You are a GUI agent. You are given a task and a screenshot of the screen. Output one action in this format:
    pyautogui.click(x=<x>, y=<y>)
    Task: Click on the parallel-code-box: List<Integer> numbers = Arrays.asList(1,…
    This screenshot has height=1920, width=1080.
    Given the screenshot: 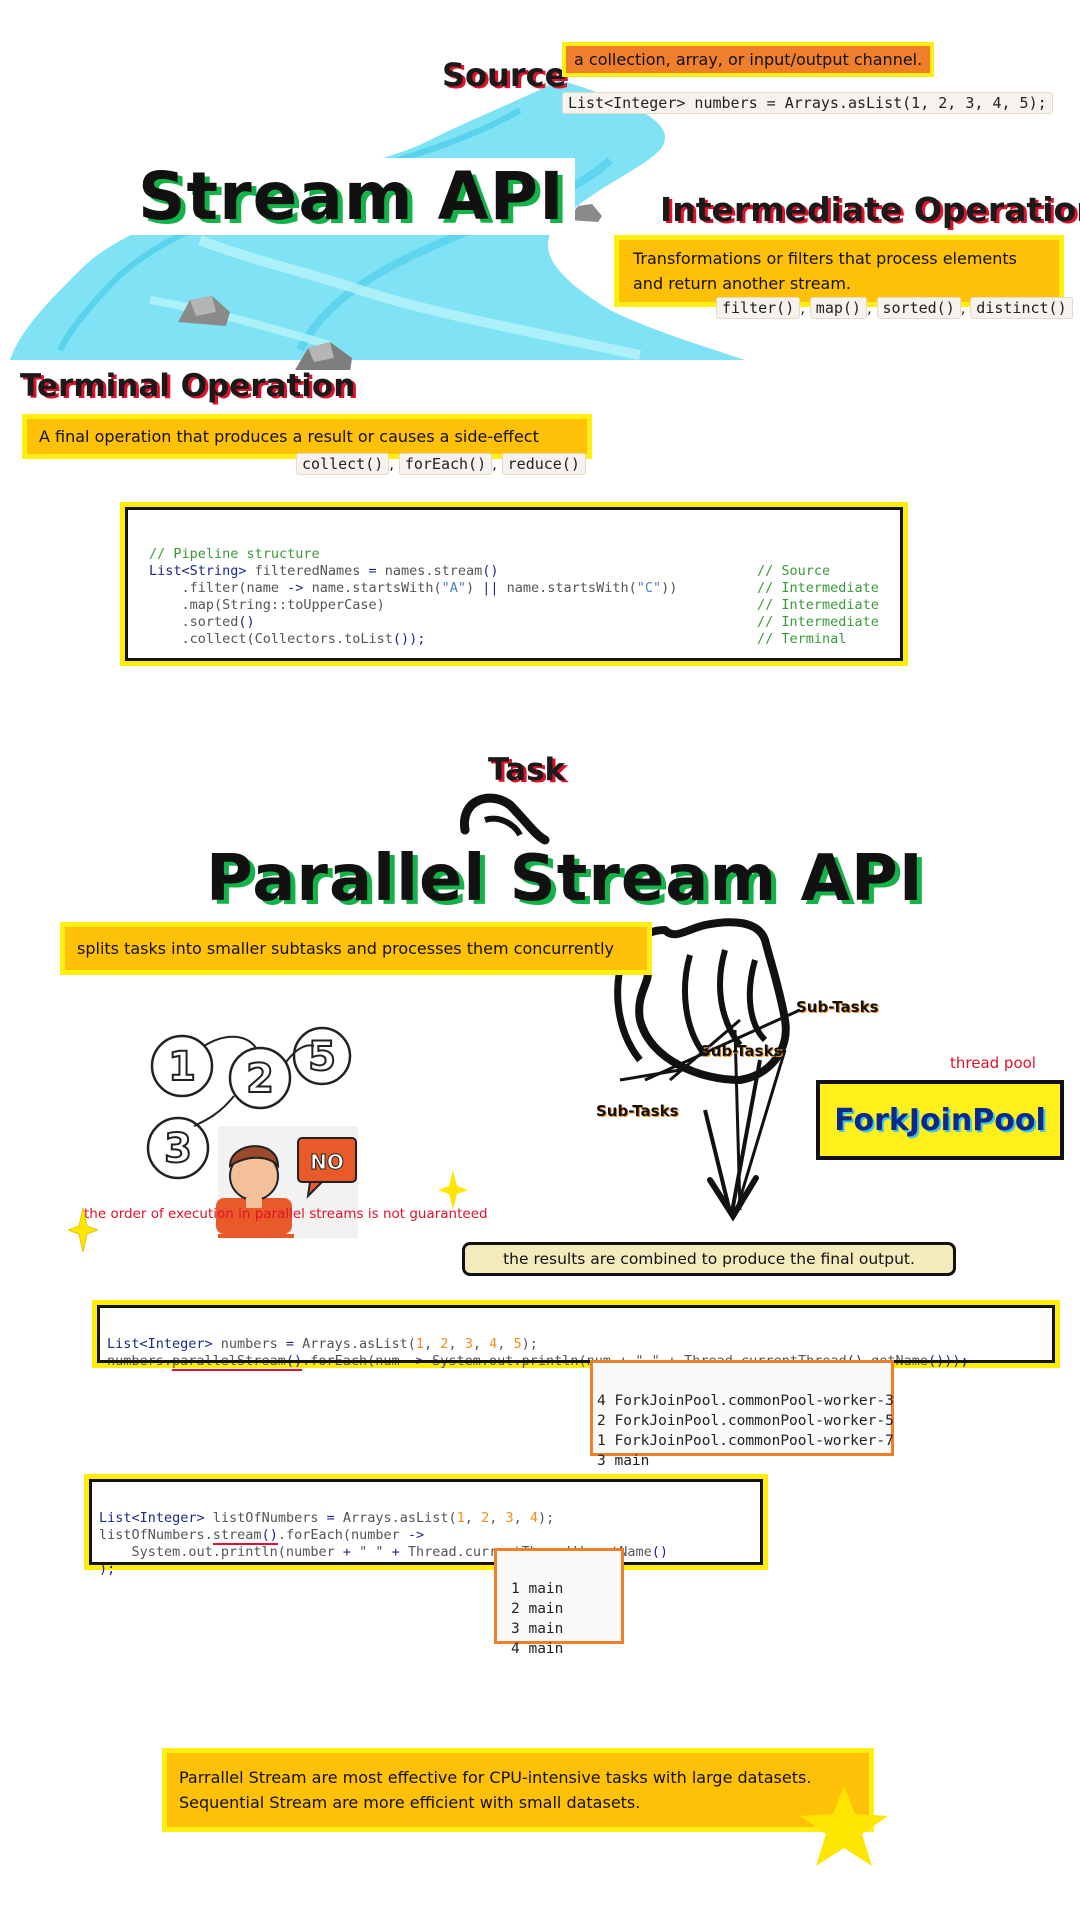 What is the action you would take?
    pyautogui.click(x=576, y=1335)
    